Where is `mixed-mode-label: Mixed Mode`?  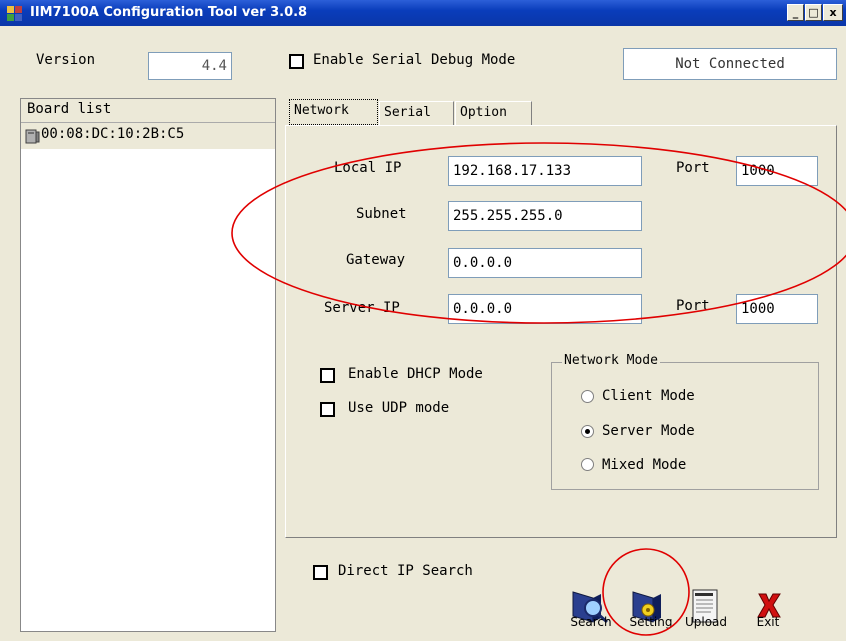 mixed-mode-label: Mixed Mode is located at coordinates (644, 465).